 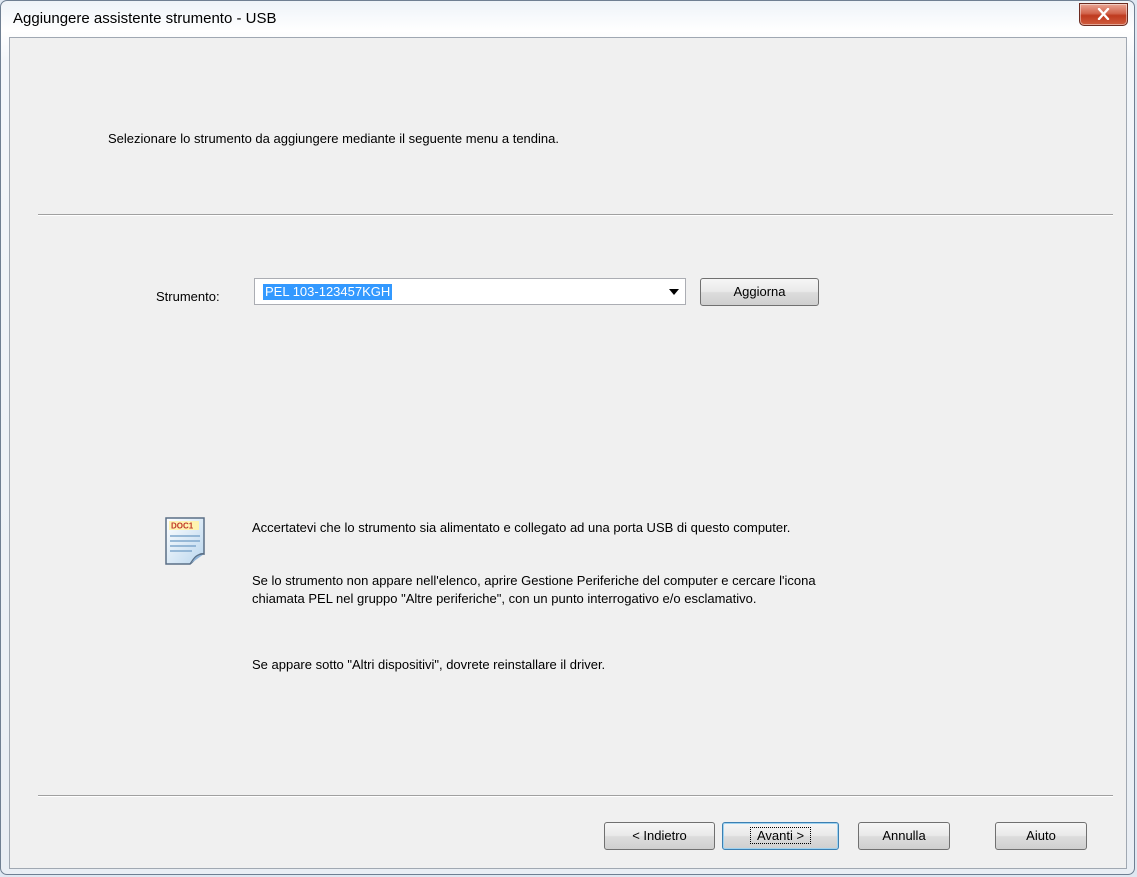 What do you see at coordinates (567, 19) in the screenshot?
I see `title-bar: Aggiungere assistente strumento - USB` at bounding box center [567, 19].